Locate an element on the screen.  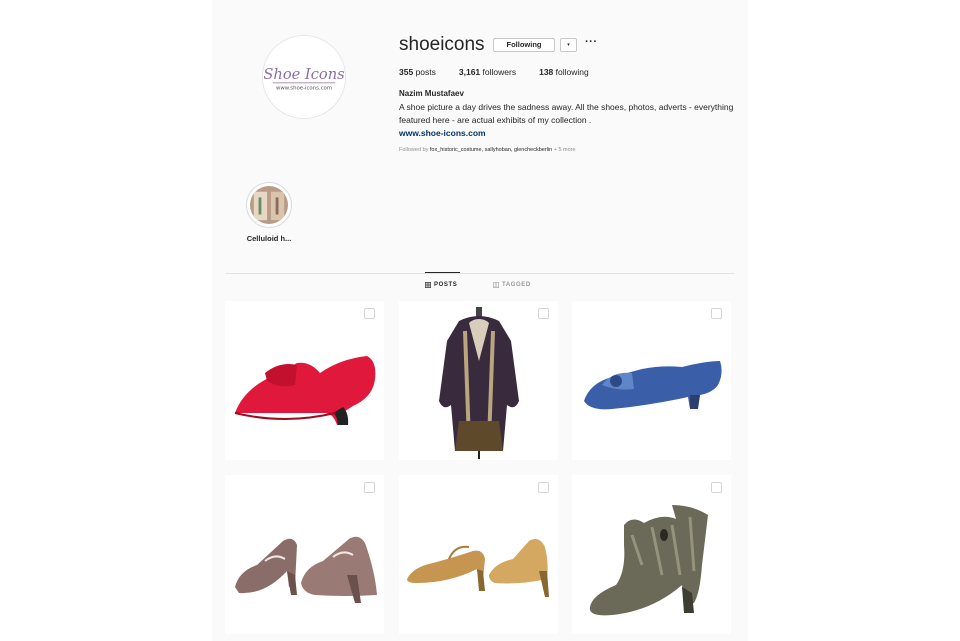
tag-icon is located at coordinates (496, 285).